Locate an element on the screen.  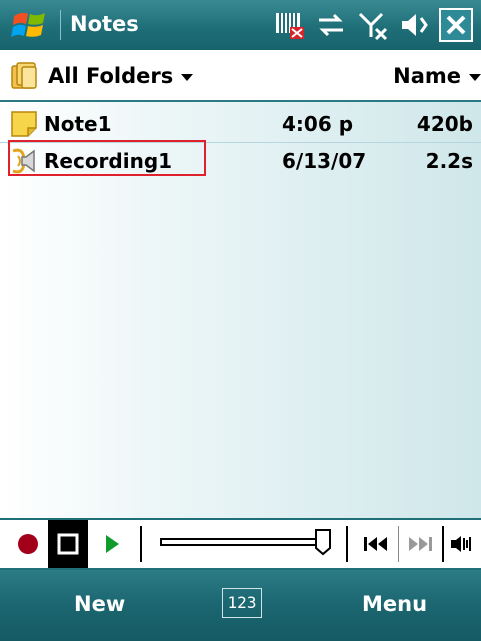
menu-button: Menu is located at coordinates (394, 604).